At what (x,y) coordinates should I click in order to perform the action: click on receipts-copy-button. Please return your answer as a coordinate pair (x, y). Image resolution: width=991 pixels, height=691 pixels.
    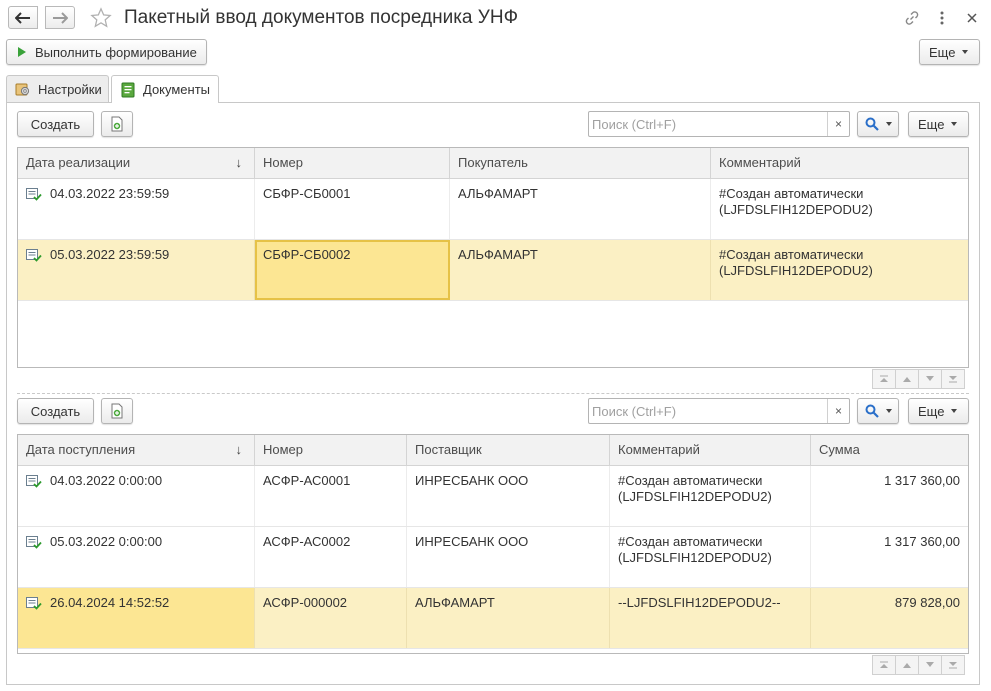
    Looking at the image, I should click on (117, 411).